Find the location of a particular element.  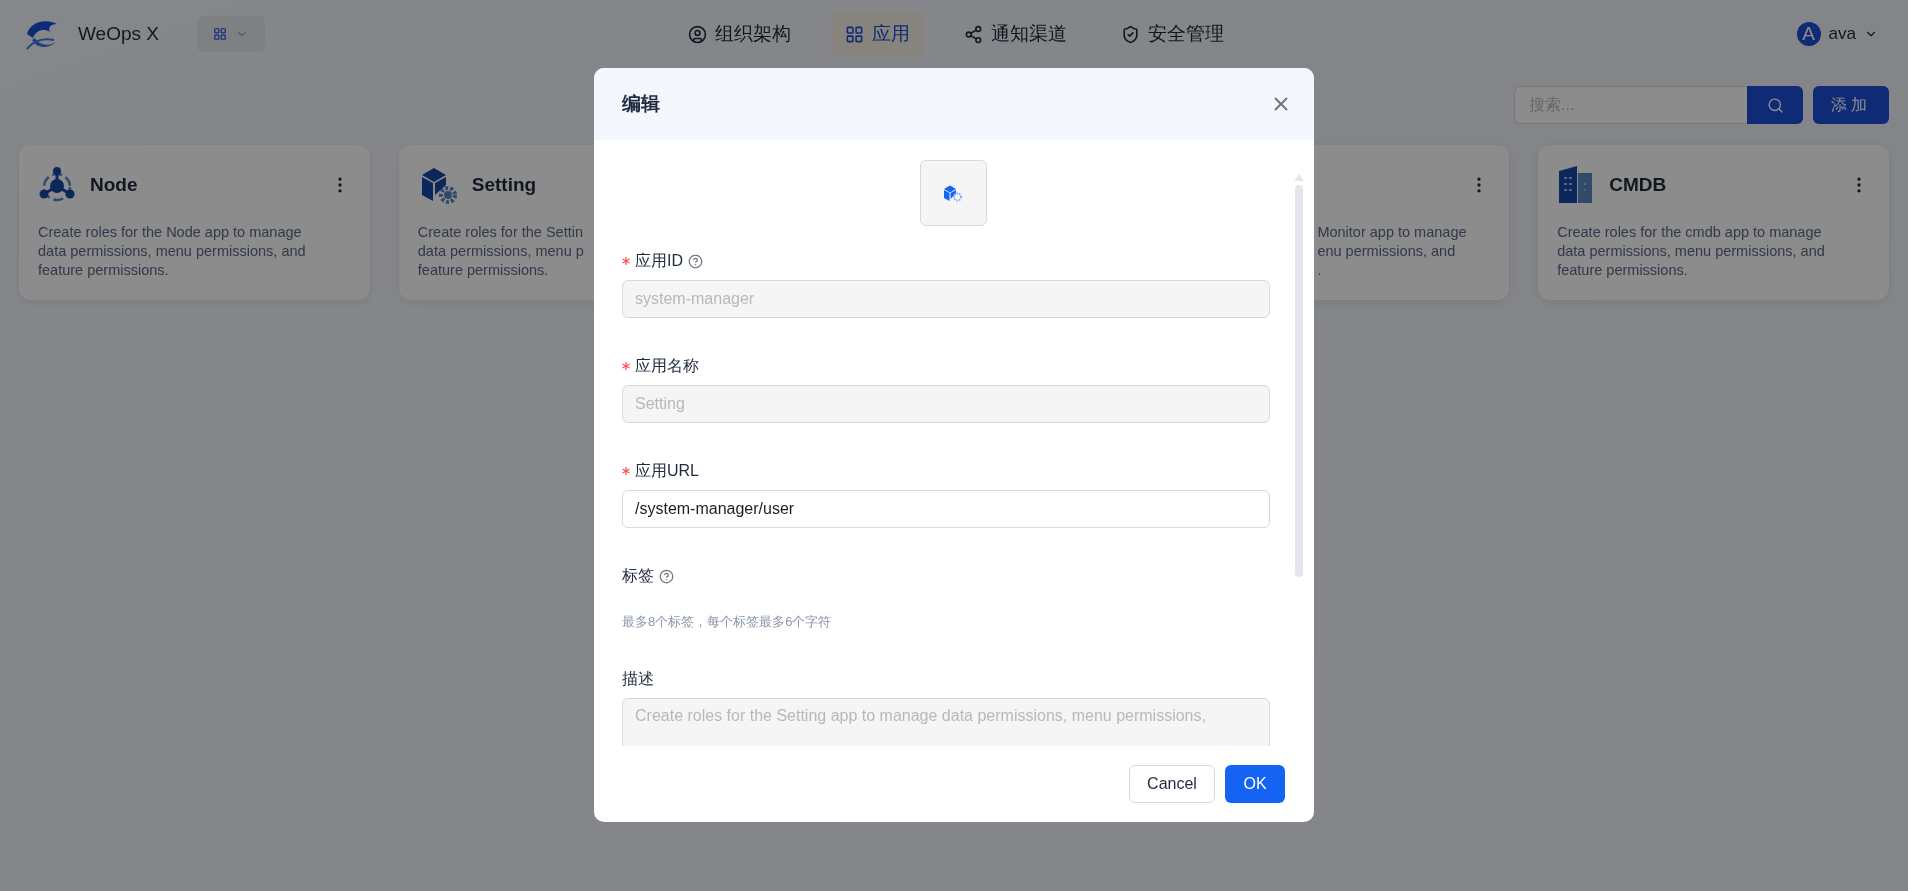

search-button is located at coordinates (1775, 105).